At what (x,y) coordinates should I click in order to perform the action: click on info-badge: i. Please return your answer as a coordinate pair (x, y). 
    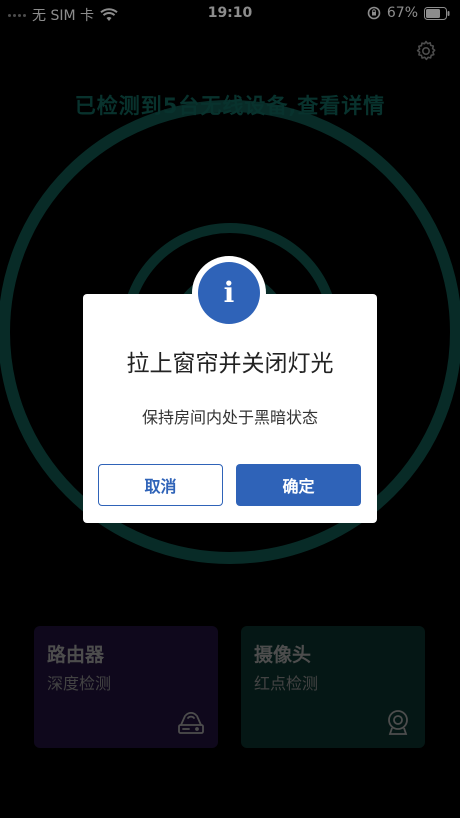
    Looking at the image, I should click on (229, 293).